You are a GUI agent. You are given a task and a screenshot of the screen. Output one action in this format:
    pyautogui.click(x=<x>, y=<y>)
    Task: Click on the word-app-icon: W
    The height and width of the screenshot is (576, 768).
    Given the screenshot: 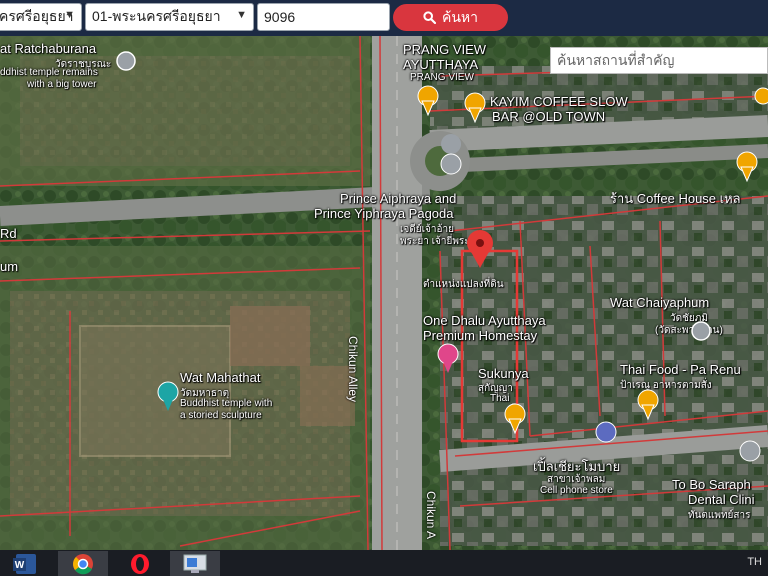 What is the action you would take?
    pyautogui.click(x=25, y=563)
    